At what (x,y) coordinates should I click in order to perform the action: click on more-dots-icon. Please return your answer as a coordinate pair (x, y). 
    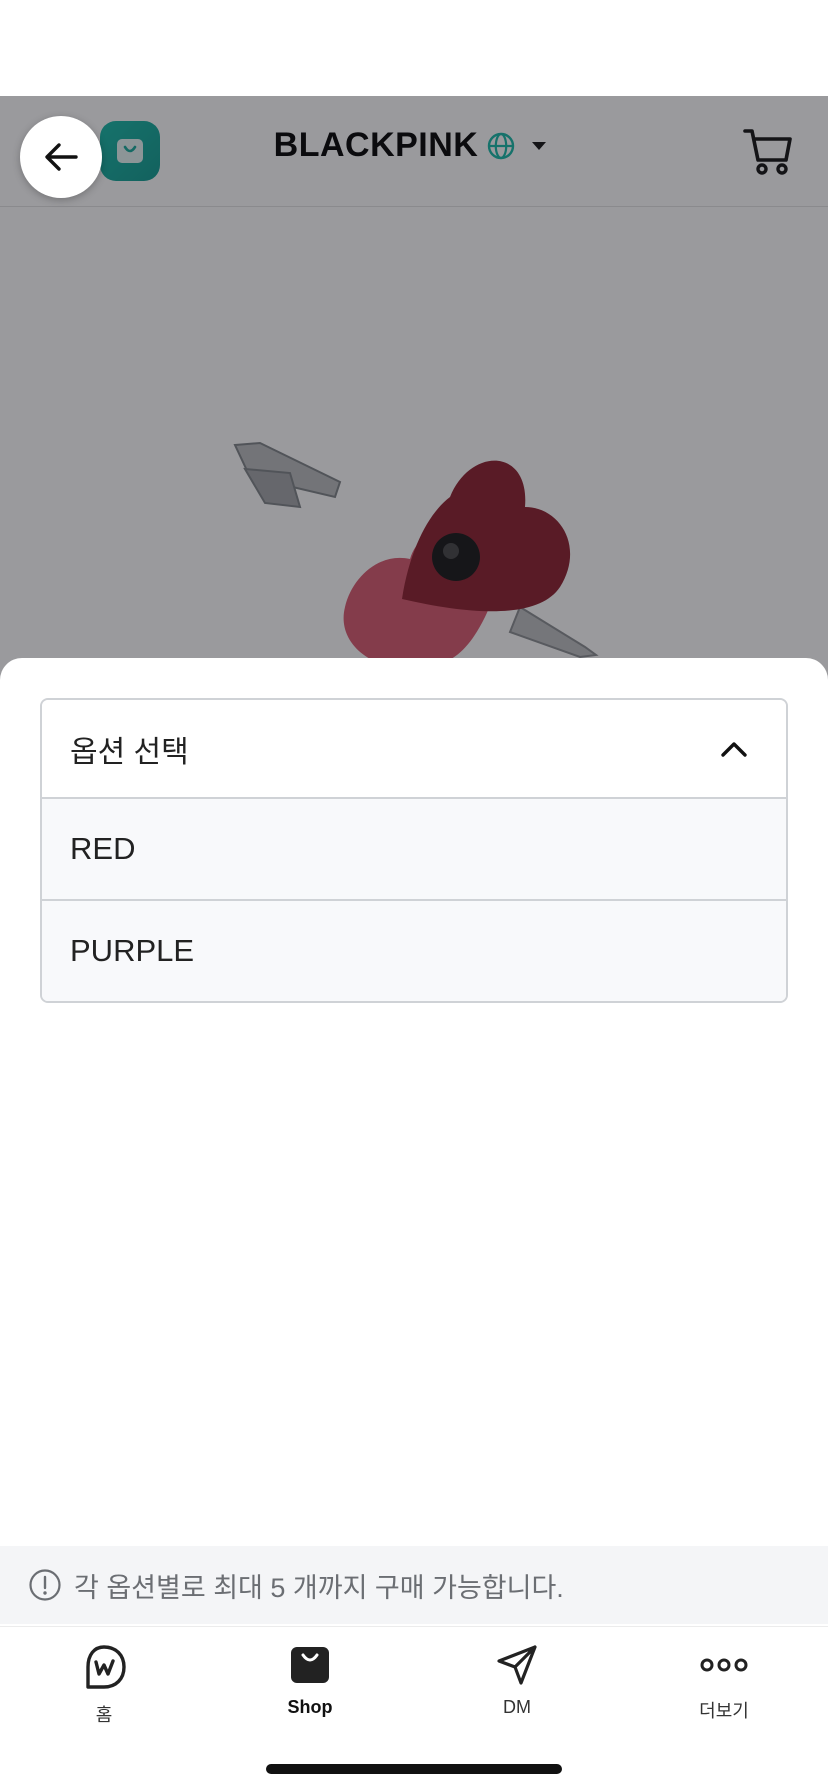
    Looking at the image, I should click on (724, 1665).